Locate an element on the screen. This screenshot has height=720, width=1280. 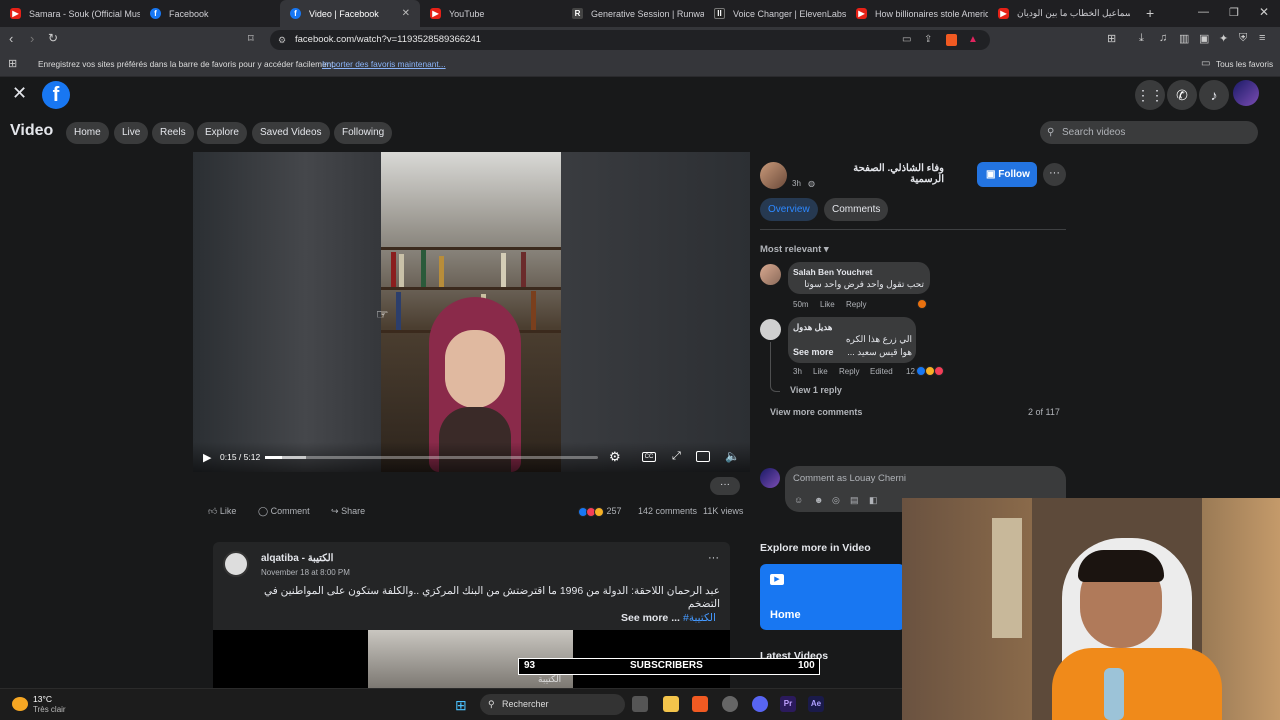
comments-count: 142 comments is located at coordinates (667, 511).